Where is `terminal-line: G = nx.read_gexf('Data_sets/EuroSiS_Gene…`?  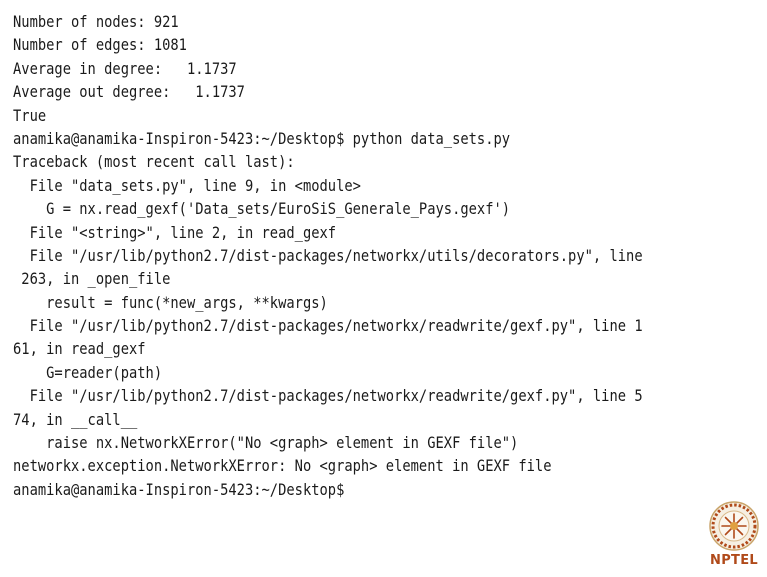
terminal-line: G = nx.read_gexf('Data_sets/EuroSiS_Gene… is located at coordinates (262, 209).